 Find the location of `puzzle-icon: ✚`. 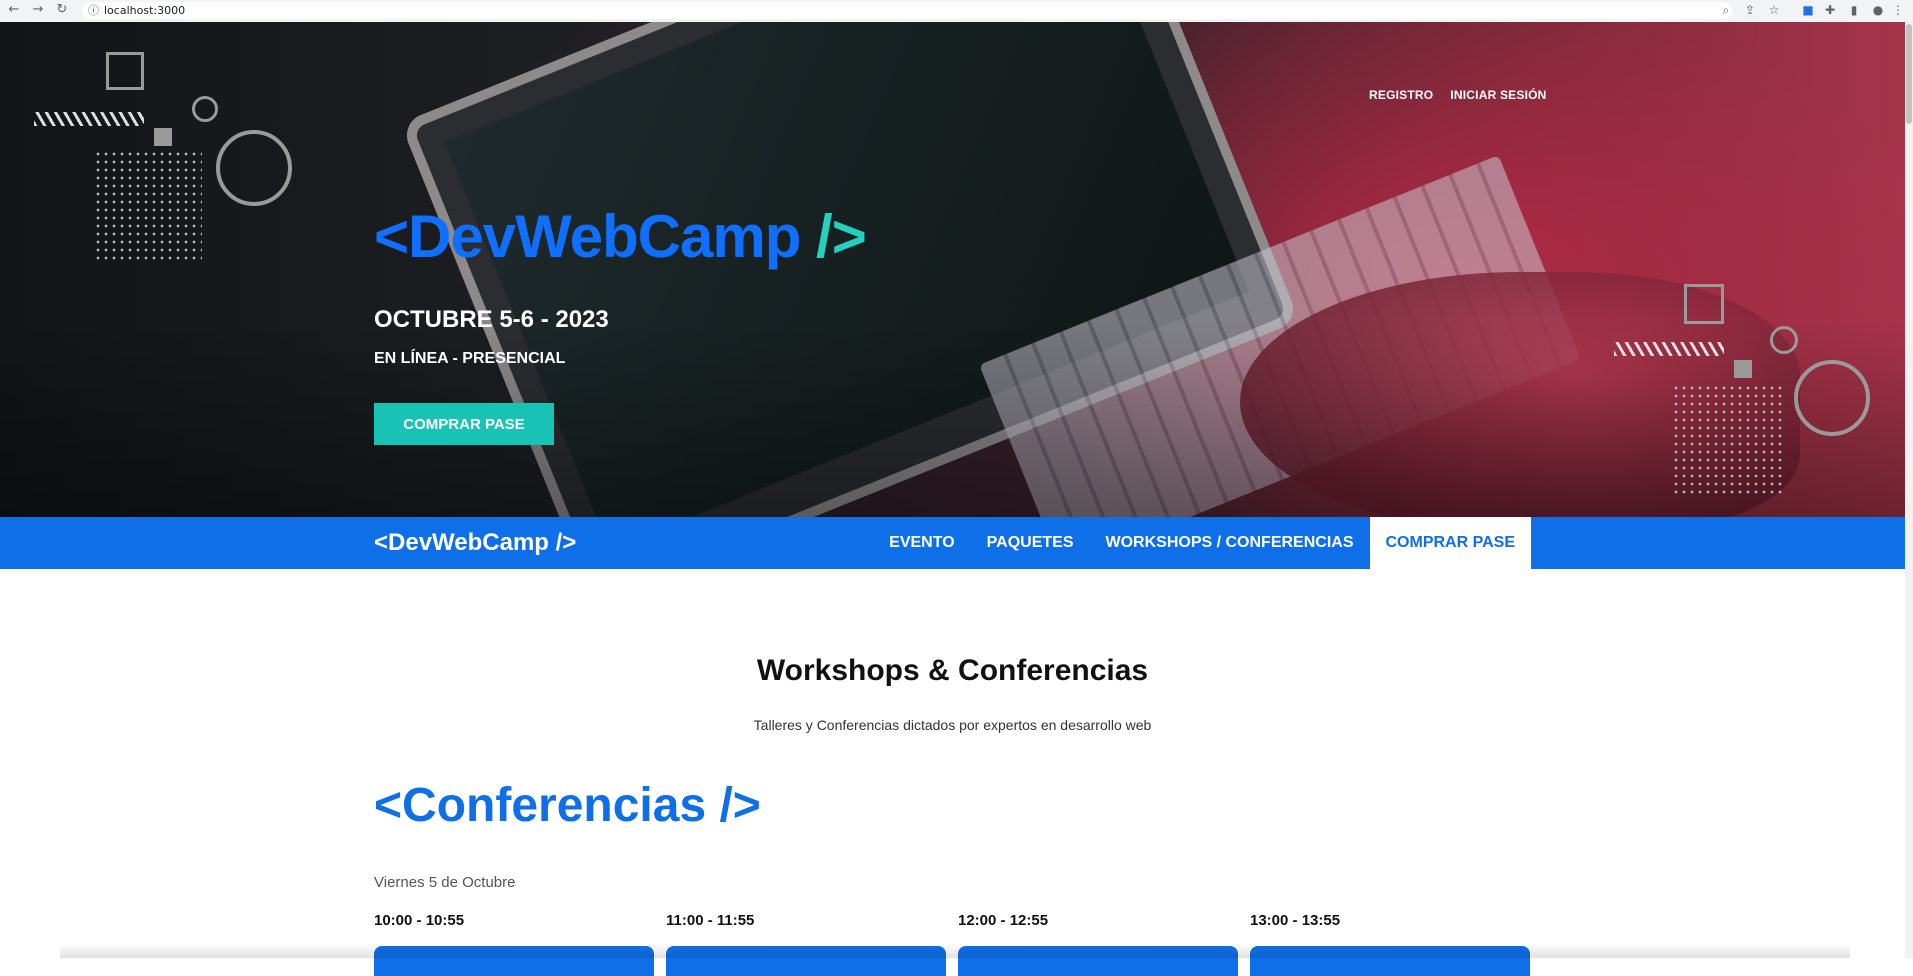

puzzle-icon: ✚ is located at coordinates (1830, 10).